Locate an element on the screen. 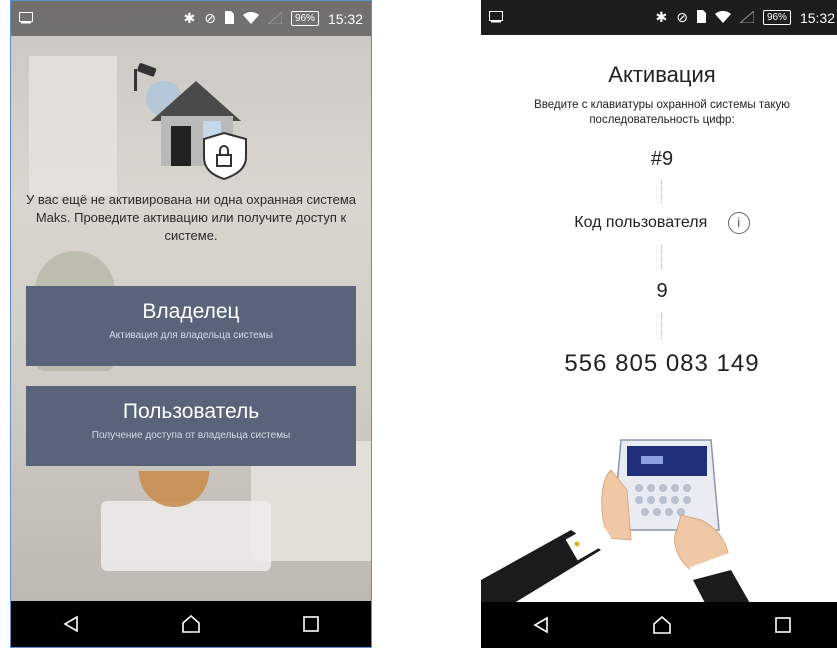 The height and width of the screenshot is (648, 837). user-code-row: Код пользователя i is located at coordinates (659, 223).